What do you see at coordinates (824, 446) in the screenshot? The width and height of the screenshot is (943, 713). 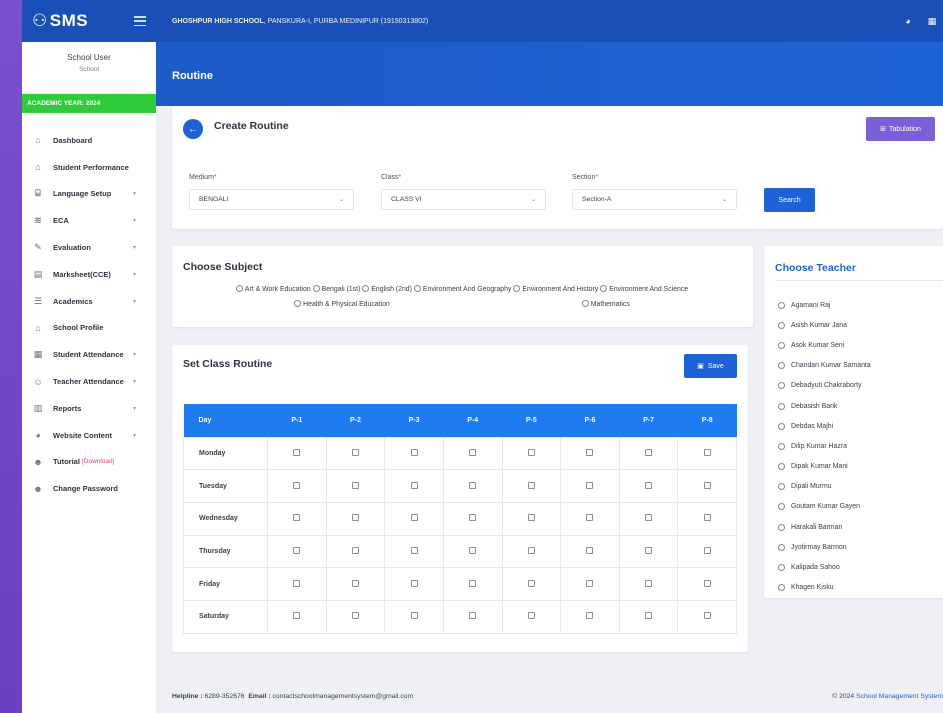 I see `teacher-radio-option: Dilip Kumar Hazra` at bounding box center [824, 446].